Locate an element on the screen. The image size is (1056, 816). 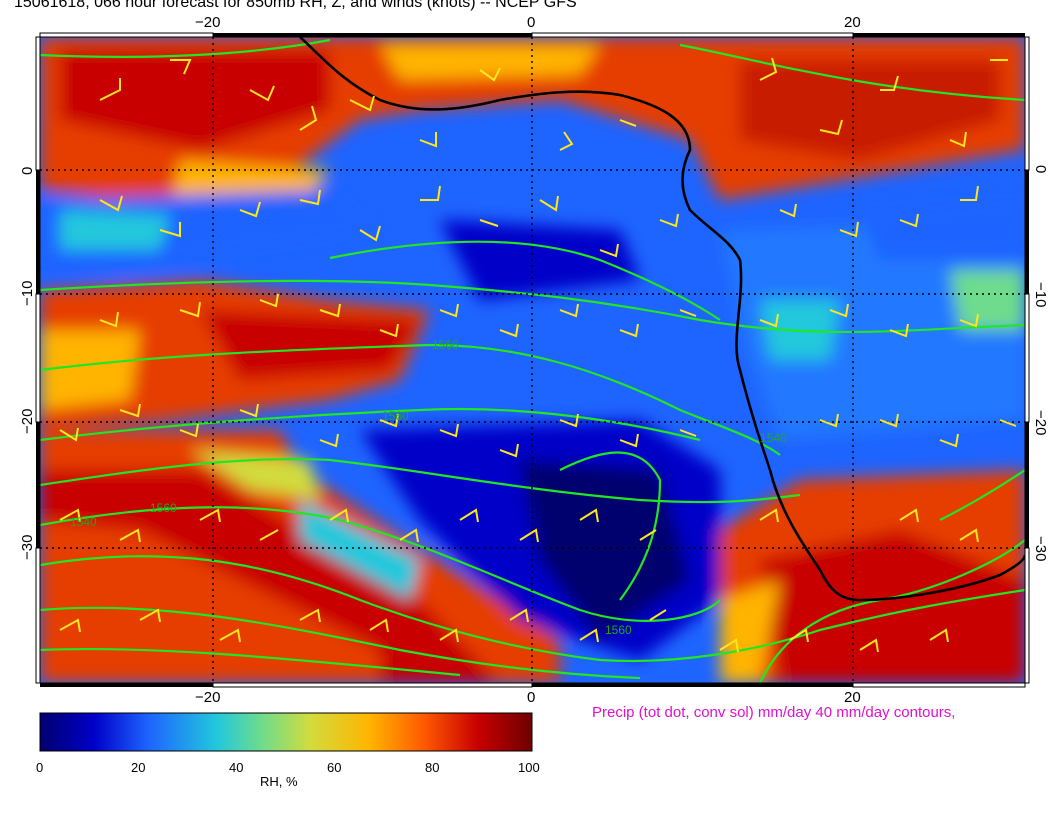
colorbar-tick: 60 is located at coordinates (334, 767).